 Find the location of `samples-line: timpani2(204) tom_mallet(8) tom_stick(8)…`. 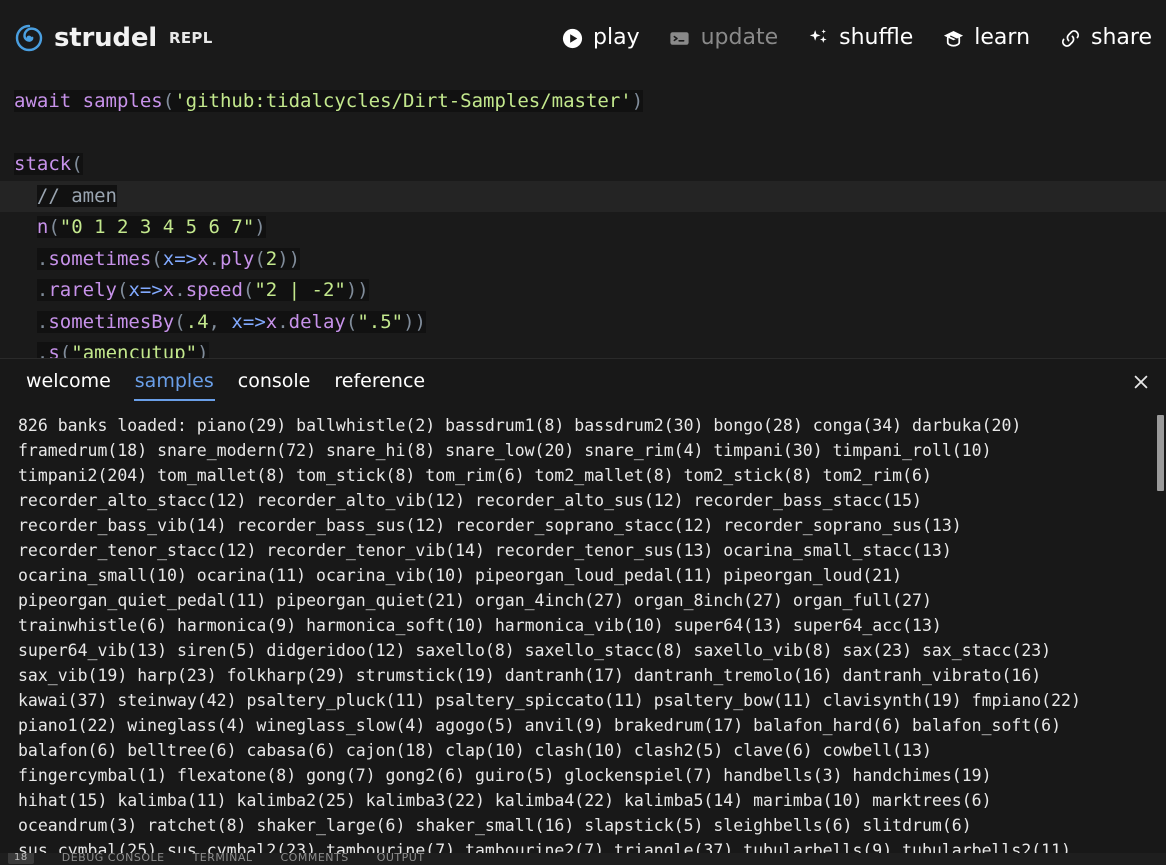

samples-line: timpani2(204) tom_mallet(8) tom_stick(8)… is located at coordinates (475, 475).